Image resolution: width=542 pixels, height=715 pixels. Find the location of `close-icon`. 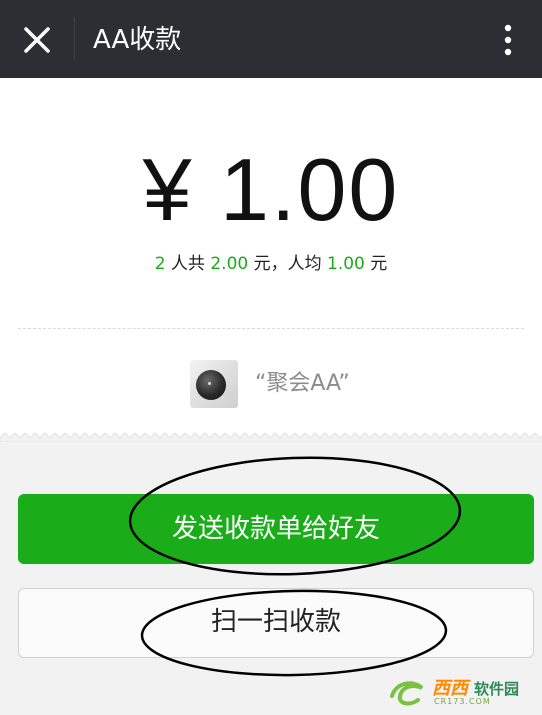

close-icon is located at coordinates (36, 40).